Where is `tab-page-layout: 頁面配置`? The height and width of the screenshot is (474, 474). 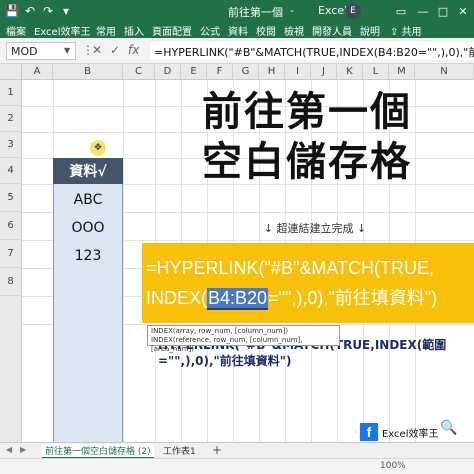
tab-page-layout: 頁面配置 is located at coordinates (172, 30).